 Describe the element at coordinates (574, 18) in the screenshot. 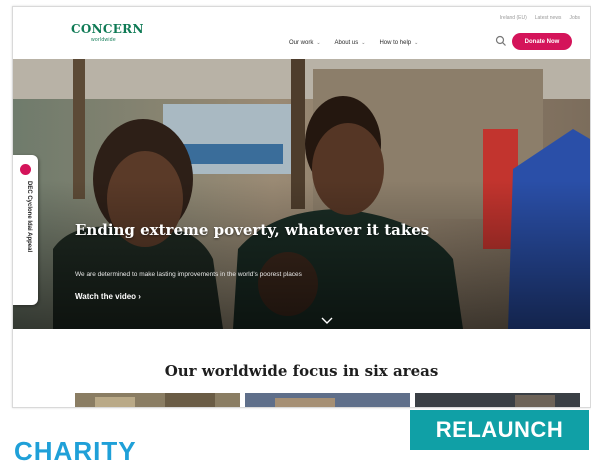

I see `utility-link-jobs: Jobs` at that location.